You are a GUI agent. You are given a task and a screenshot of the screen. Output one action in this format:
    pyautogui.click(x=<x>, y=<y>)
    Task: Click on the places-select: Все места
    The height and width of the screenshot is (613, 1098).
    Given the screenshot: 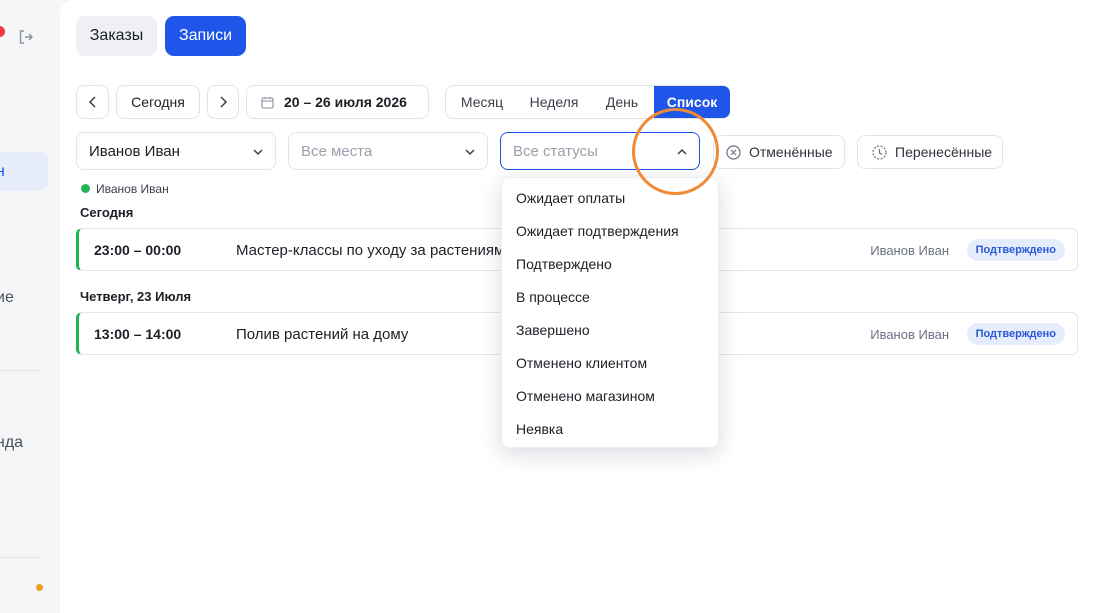 What is the action you would take?
    pyautogui.click(x=388, y=151)
    